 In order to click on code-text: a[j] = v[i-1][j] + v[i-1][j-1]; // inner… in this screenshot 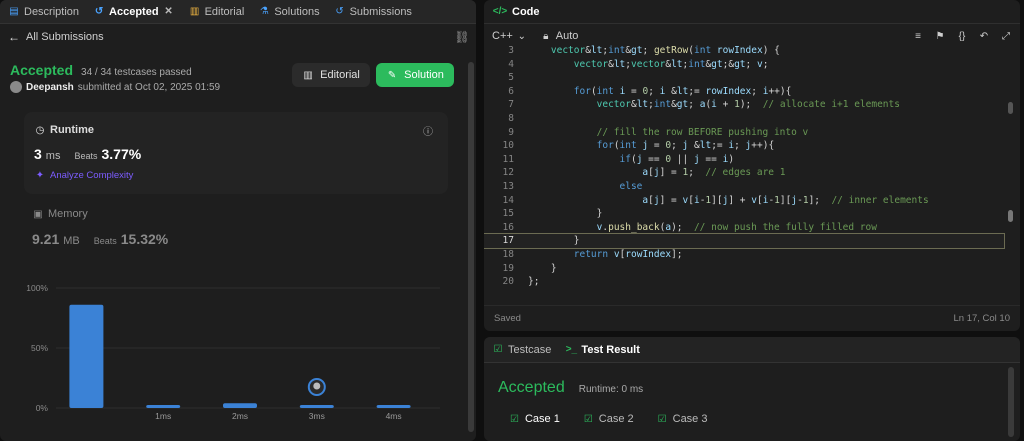, I will do `click(785, 200)`.